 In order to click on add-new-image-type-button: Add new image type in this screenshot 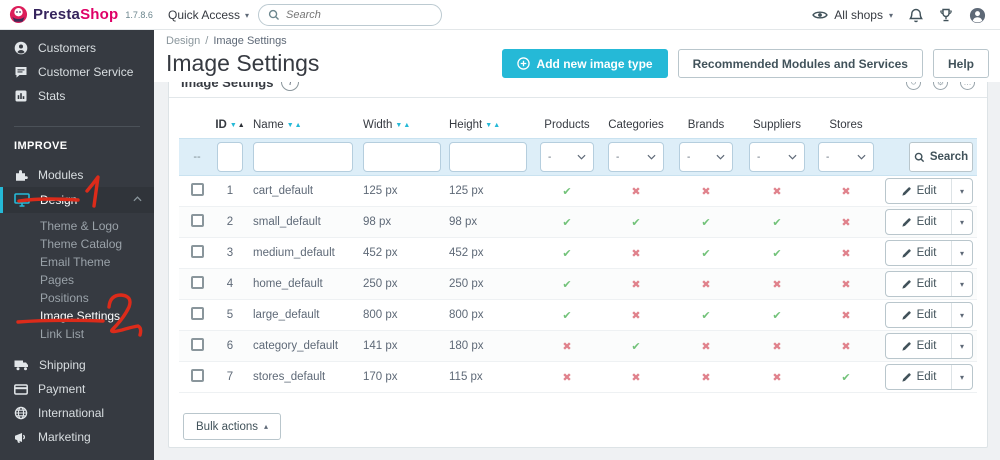, I will do `click(584, 63)`.